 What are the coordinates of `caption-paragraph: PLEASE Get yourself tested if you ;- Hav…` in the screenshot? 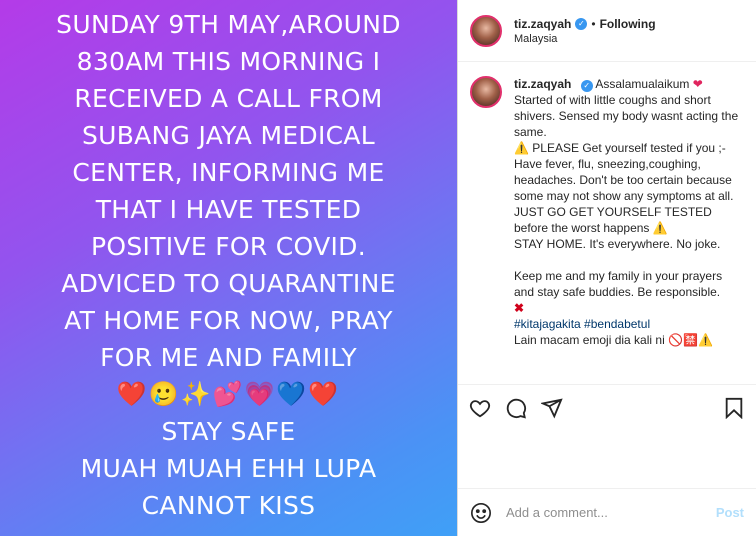 It's located at (624, 188).